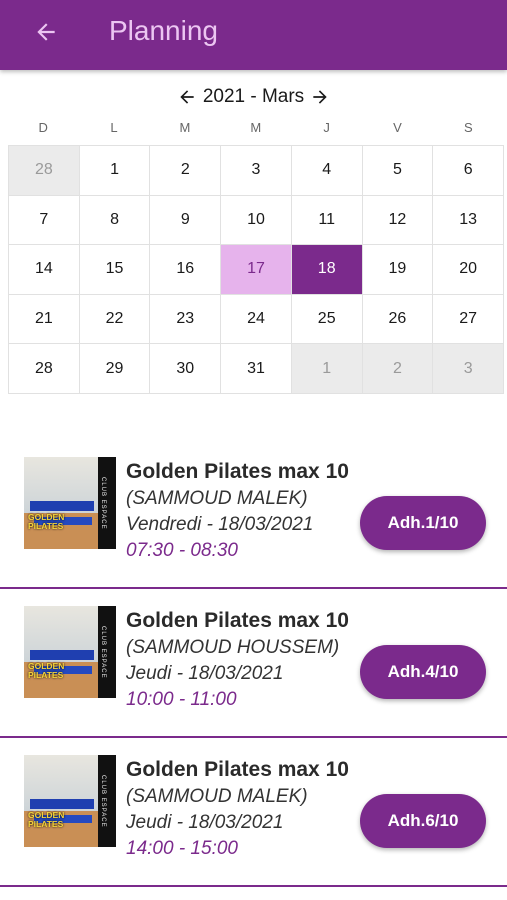 The width and height of the screenshot is (507, 900). What do you see at coordinates (181, 699) in the screenshot?
I see `session-time: 10:00 - 11:00` at bounding box center [181, 699].